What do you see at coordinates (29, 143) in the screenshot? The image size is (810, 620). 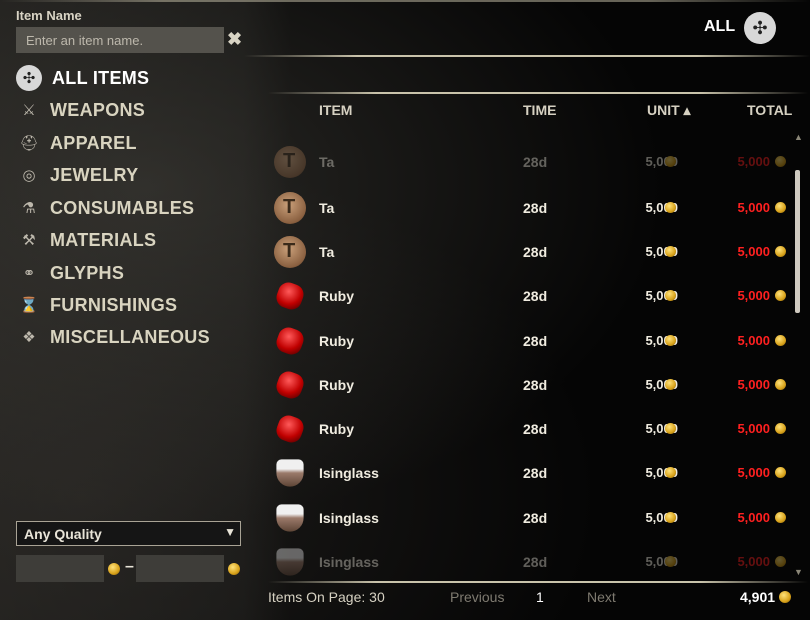 I see `apparel-icon: ⛑` at bounding box center [29, 143].